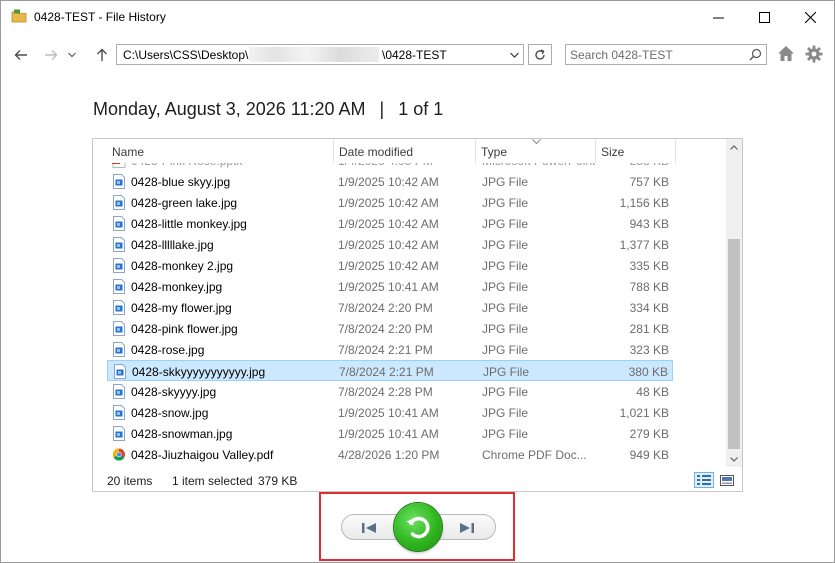 This screenshot has width=835, height=563. I want to click on backup-date-header: Monday, August 3, 2026 11:20 AM | 1 of 1, so click(268, 109).